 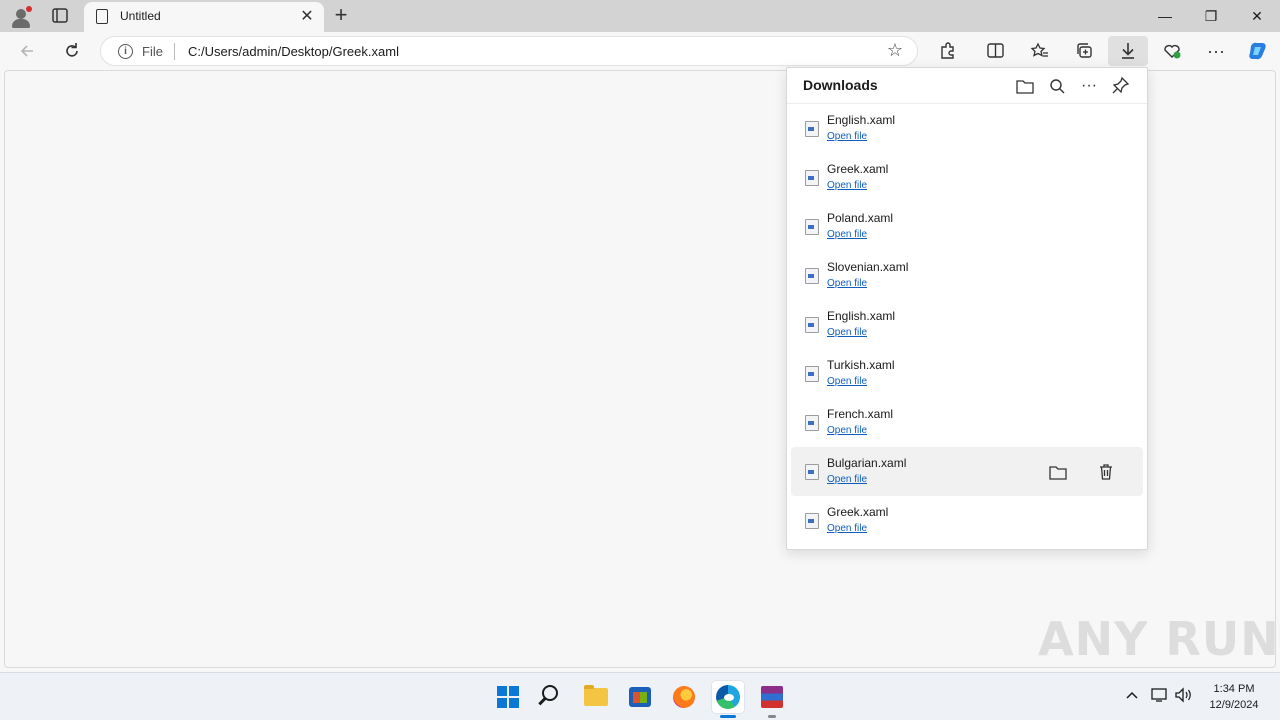 I want to click on profile-avatar-icon, so click(x=21, y=17).